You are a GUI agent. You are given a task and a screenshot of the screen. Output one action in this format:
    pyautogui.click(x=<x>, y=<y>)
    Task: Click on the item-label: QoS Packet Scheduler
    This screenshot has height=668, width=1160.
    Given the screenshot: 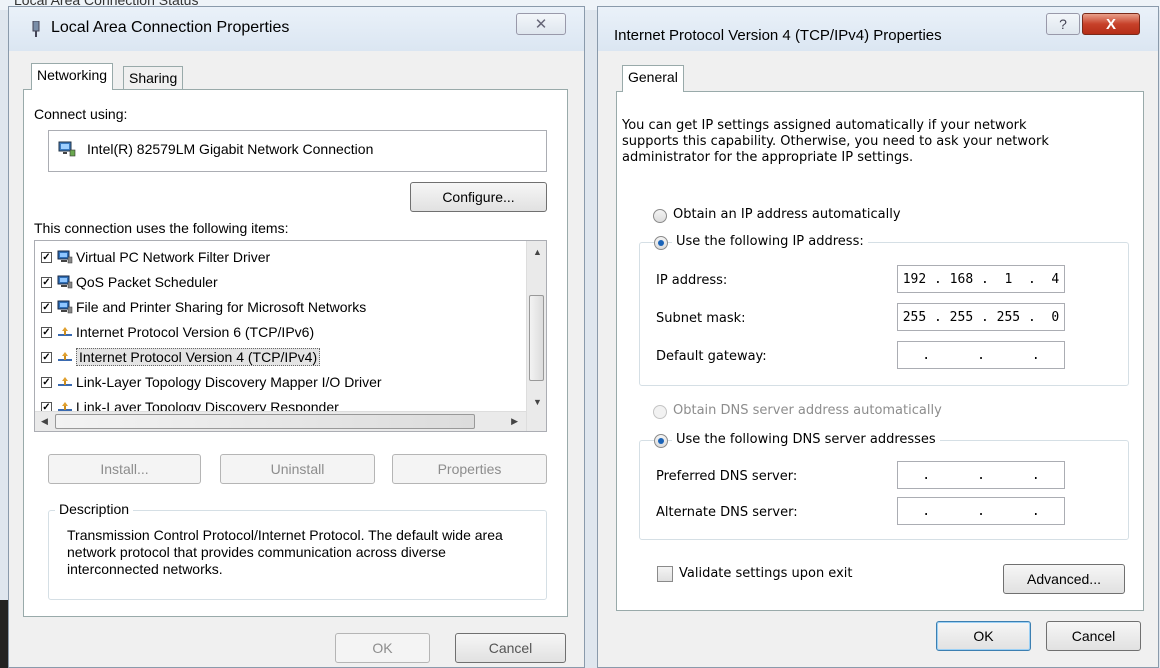 What is the action you would take?
    pyautogui.click(x=147, y=282)
    